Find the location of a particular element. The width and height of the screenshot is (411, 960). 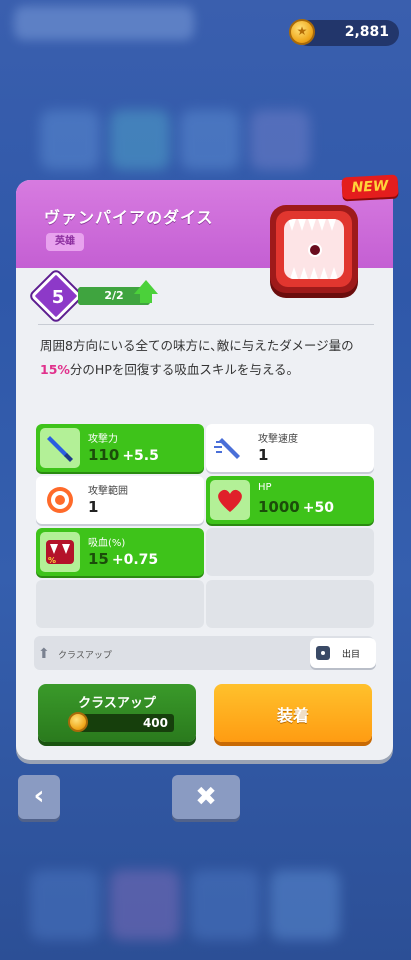

class-up-cost: 400 is located at coordinates (121, 722).